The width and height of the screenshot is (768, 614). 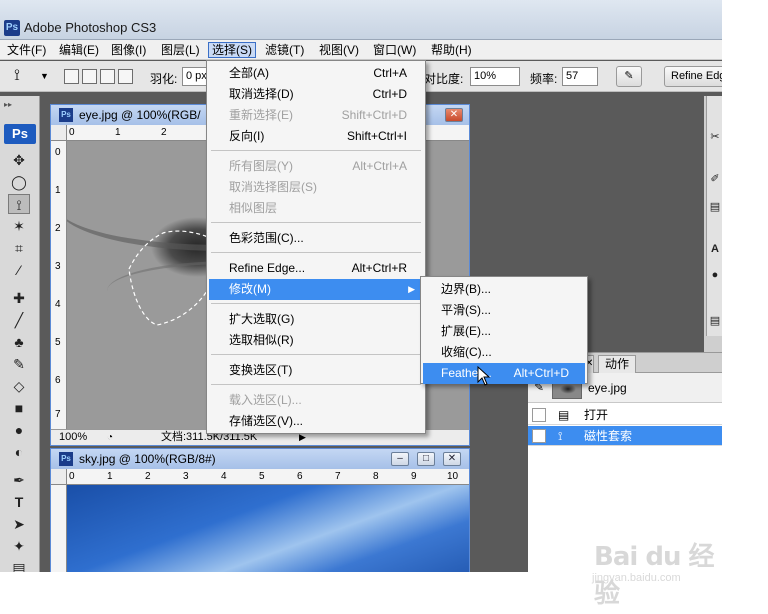 I want to click on menu-image: 图像(I), so click(x=128, y=50).